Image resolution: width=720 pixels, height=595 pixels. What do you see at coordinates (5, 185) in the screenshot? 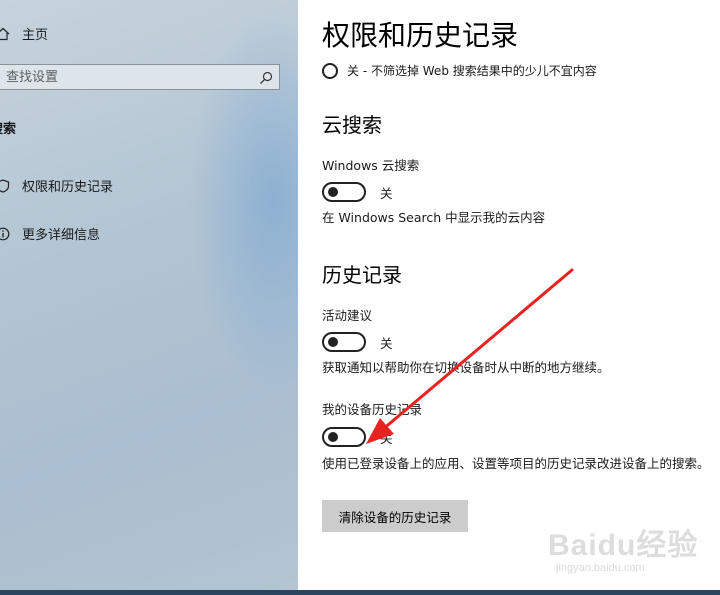
I see `shield-icon` at bounding box center [5, 185].